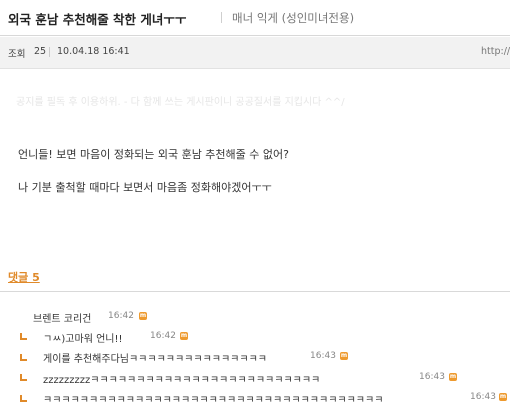  I want to click on post-date: 10.04.18 16:41, so click(93, 51).